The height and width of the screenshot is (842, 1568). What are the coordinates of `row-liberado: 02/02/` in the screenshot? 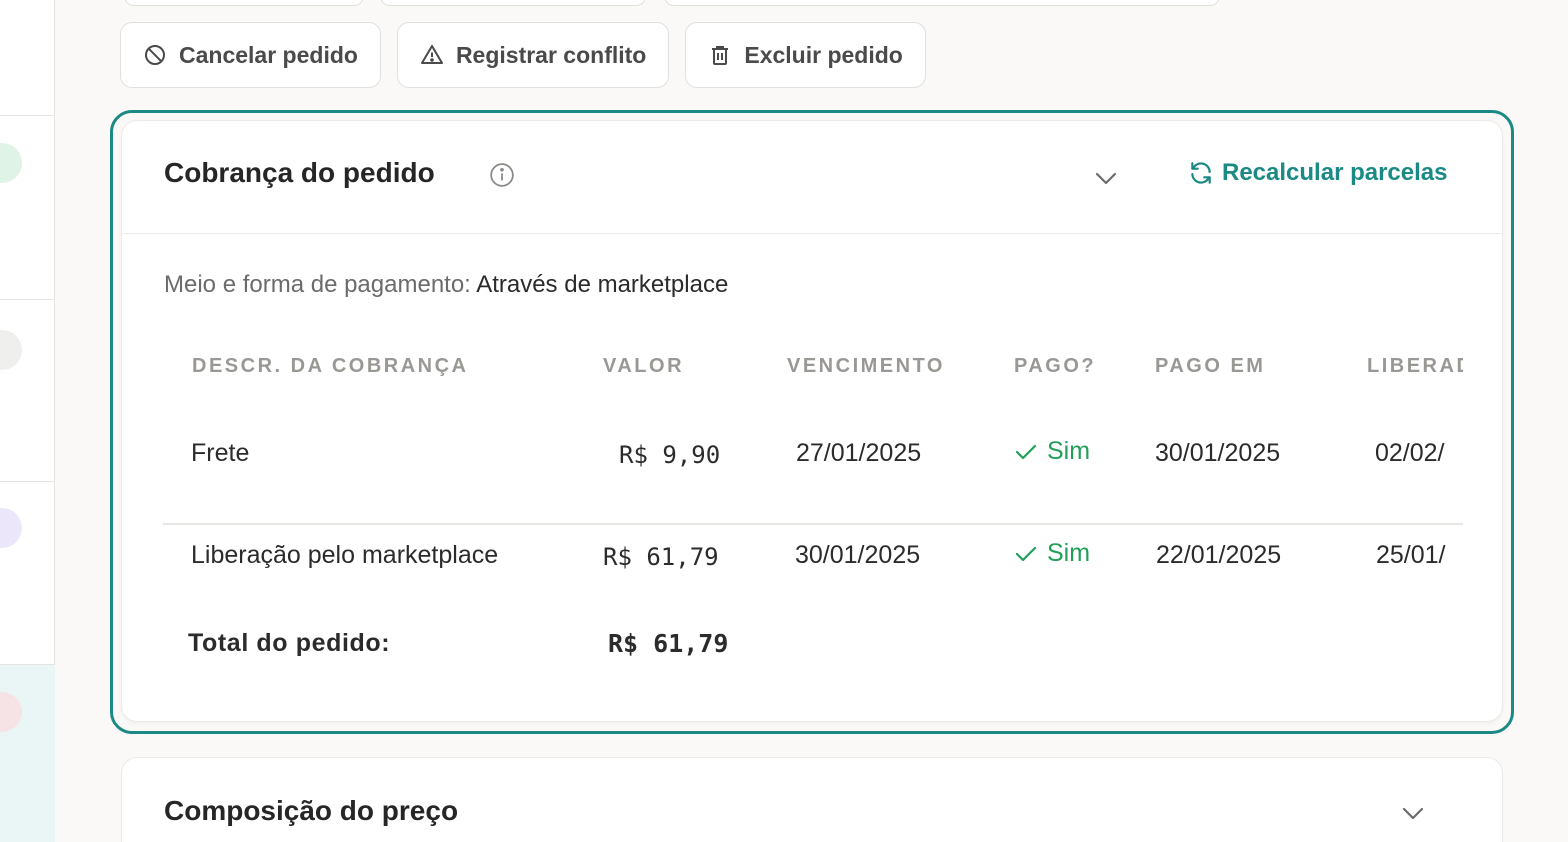 It's located at (1410, 453).